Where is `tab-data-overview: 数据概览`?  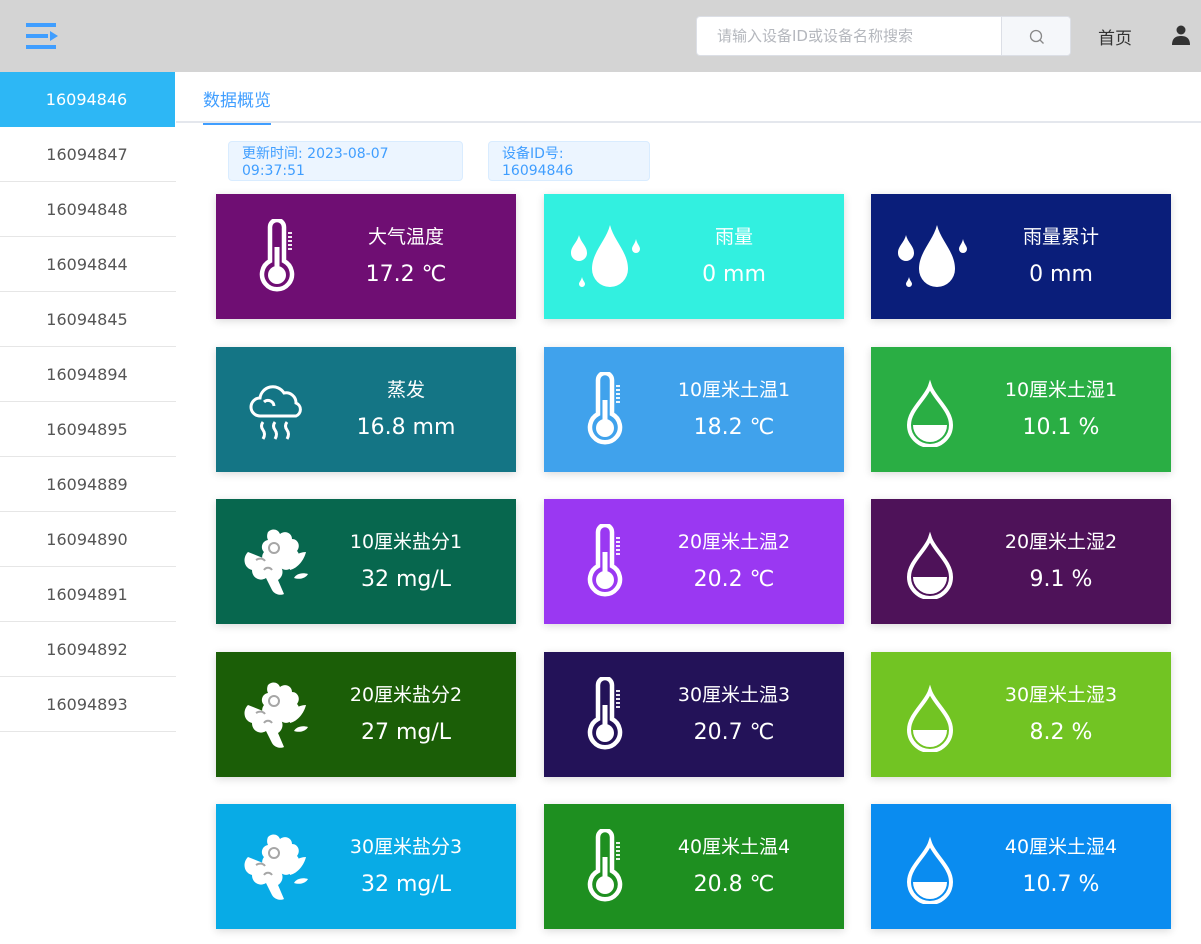
tab-data-overview: 数据概览 is located at coordinates (237, 105).